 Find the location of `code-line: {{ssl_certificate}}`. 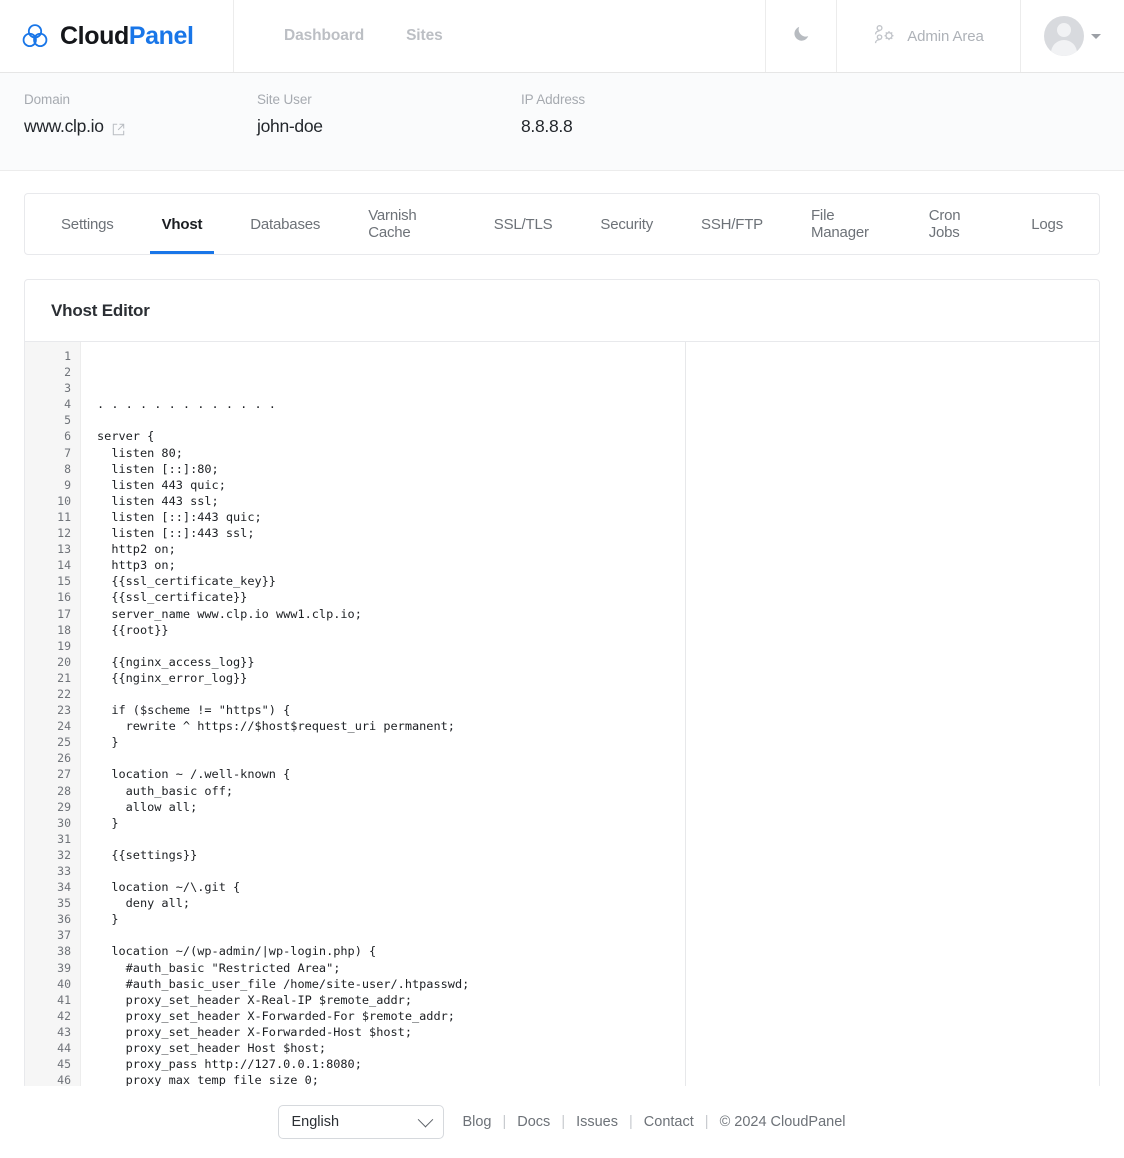

code-line: {{ssl_certificate}} is located at coordinates (172, 597).